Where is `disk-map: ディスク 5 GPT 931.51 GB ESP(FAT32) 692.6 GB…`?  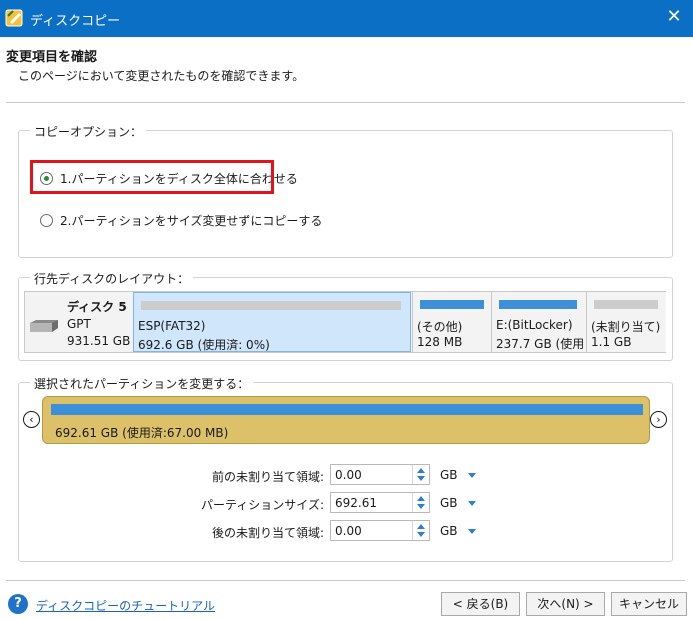
disk-map: ディスク 5 GPT 931.51 GB ESP(FAT32) 692.6 GB… is located at coordinates (345, 322).